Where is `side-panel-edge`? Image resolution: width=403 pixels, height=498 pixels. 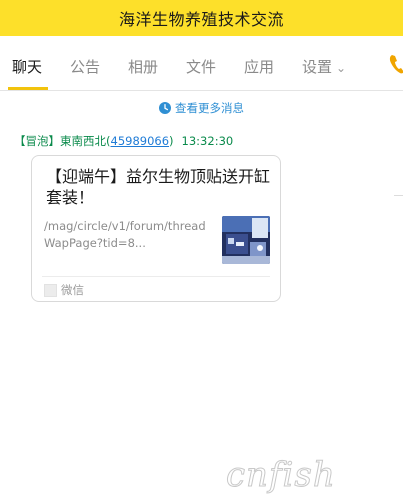 side-panel-edge is located at coordinates (398, 294).